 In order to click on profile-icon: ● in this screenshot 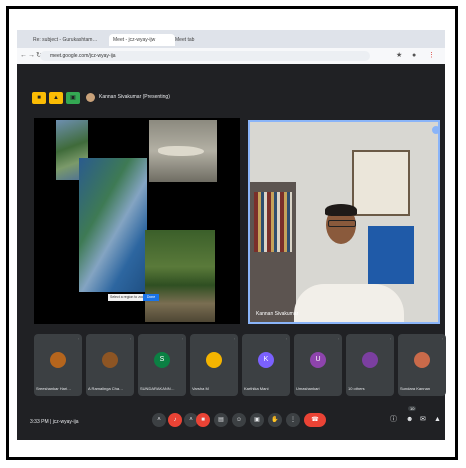, I will do `click(414, 56)`.